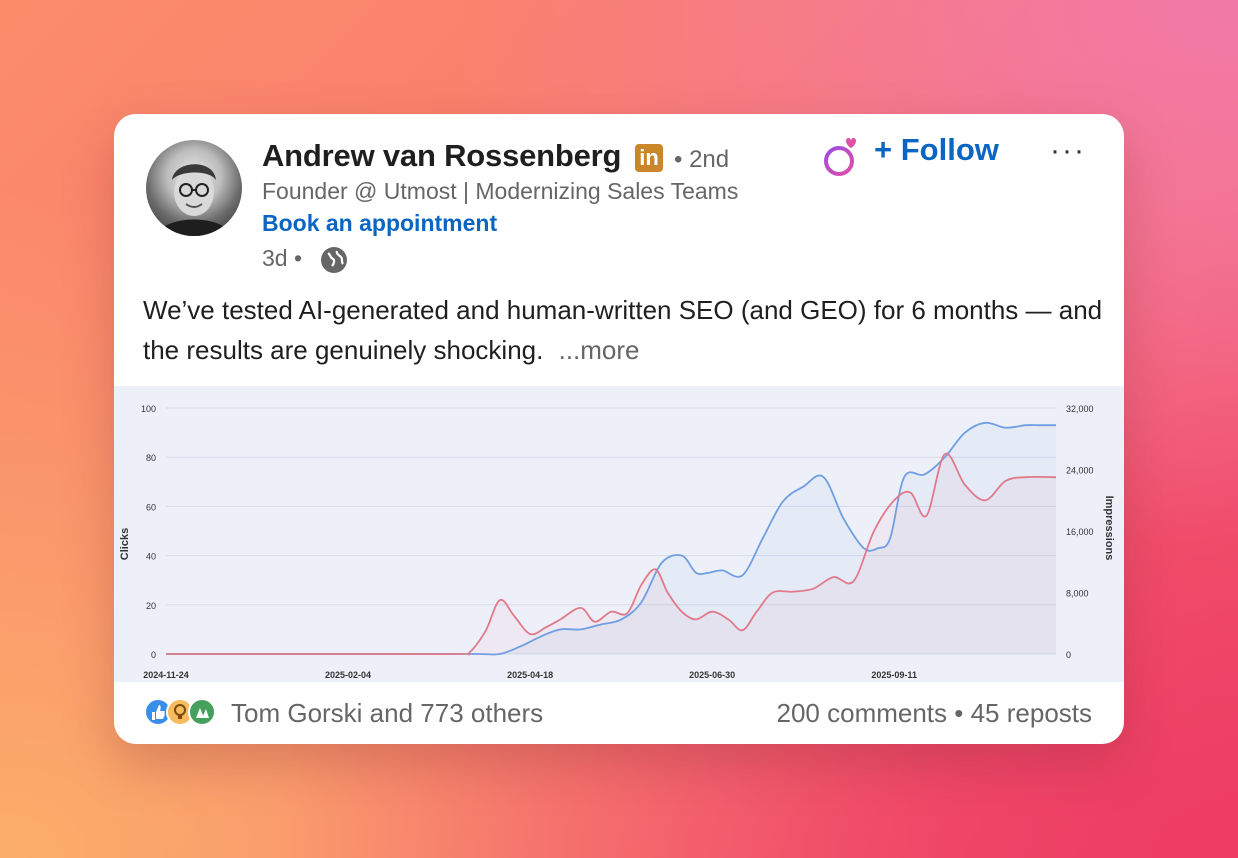  What do you see at coordinates (1080, 409) in the screenshot?
I see `y2-tick-label: 32,000` at bounding box center [1080, 409].